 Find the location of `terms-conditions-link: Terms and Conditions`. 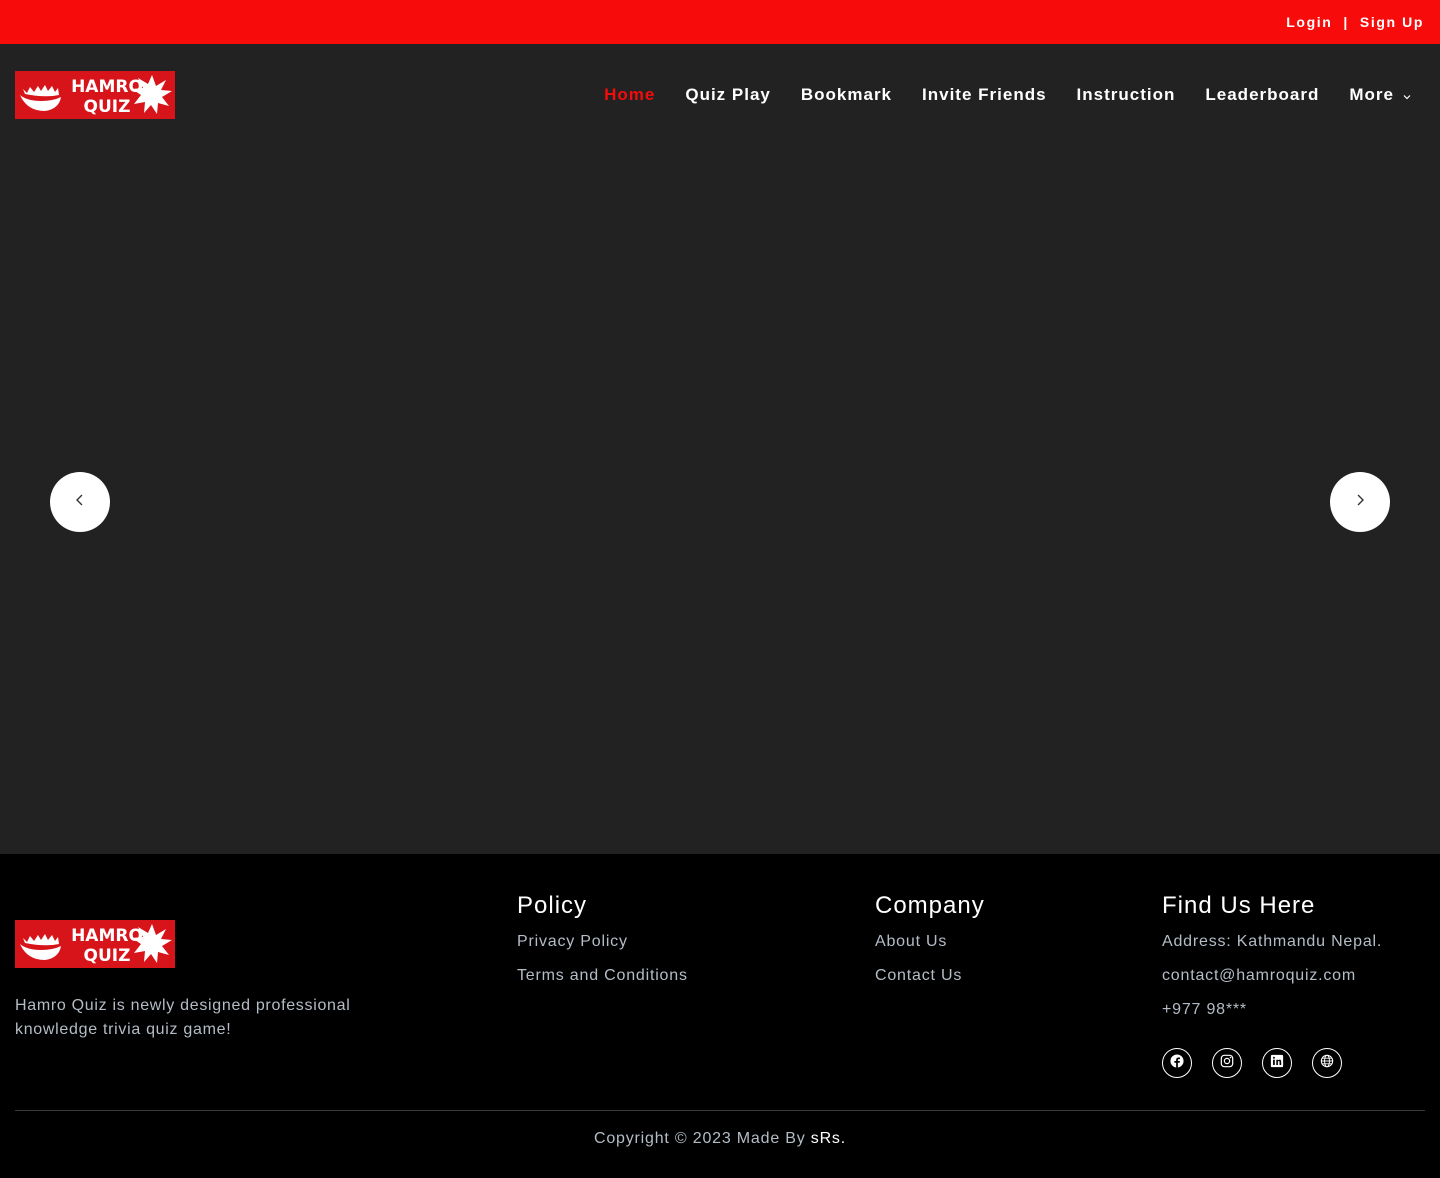

terms-conditions-link: Terms and Conditions is located at coordinates (602, 976).